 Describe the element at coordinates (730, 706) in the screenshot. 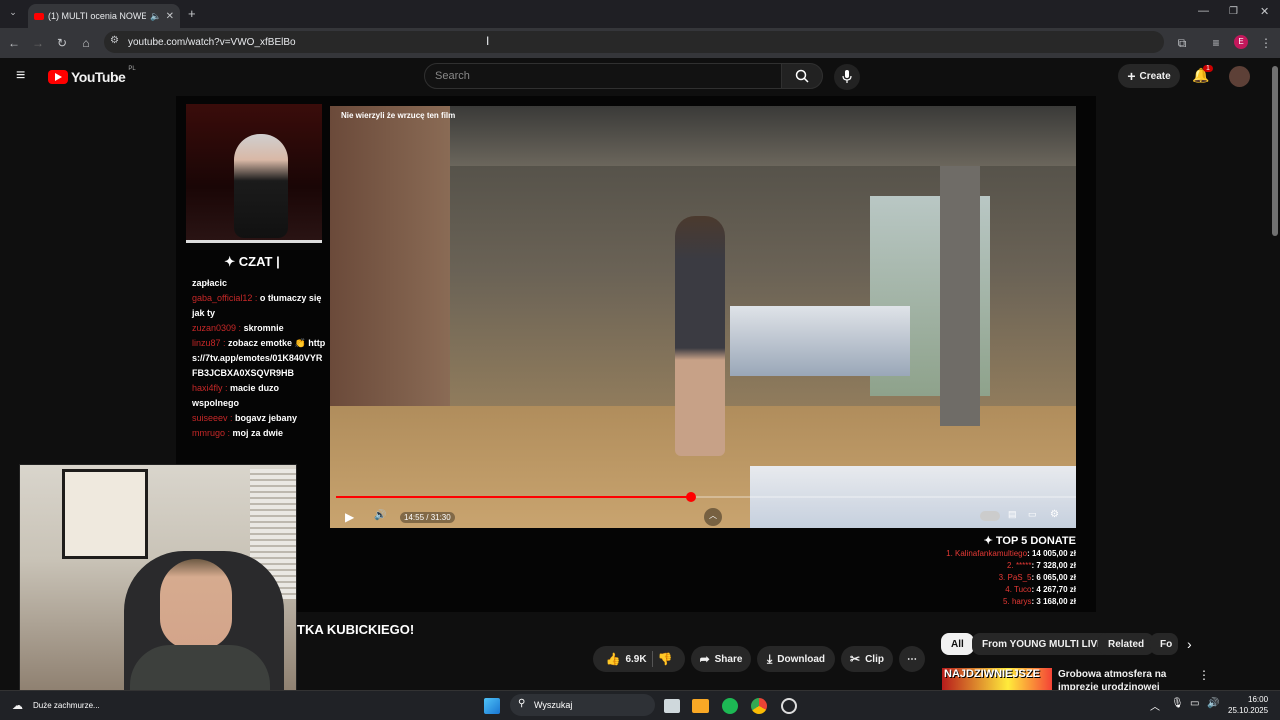

I see `spotify-icon` at that location.